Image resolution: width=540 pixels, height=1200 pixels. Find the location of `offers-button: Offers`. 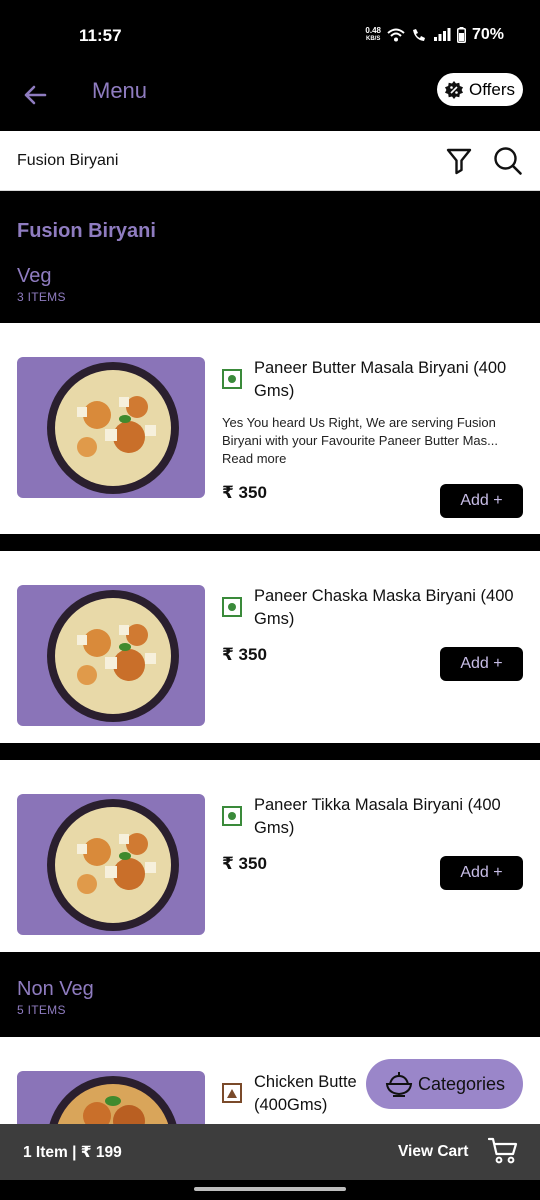

offers-button: Offers is located at coordinates (480, 89).